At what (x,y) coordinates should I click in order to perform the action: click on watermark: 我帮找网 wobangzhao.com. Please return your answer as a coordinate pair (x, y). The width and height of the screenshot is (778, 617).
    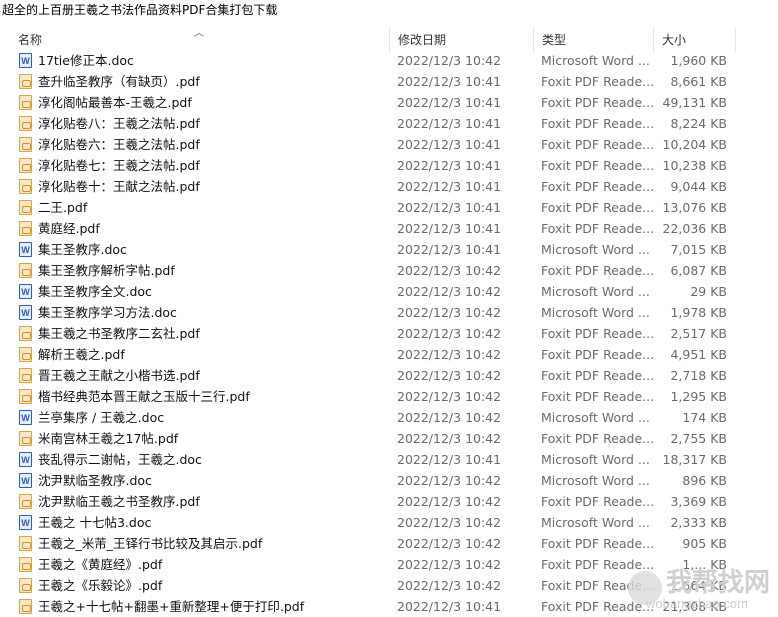
    Looking at the image, I should click on (697, 588).